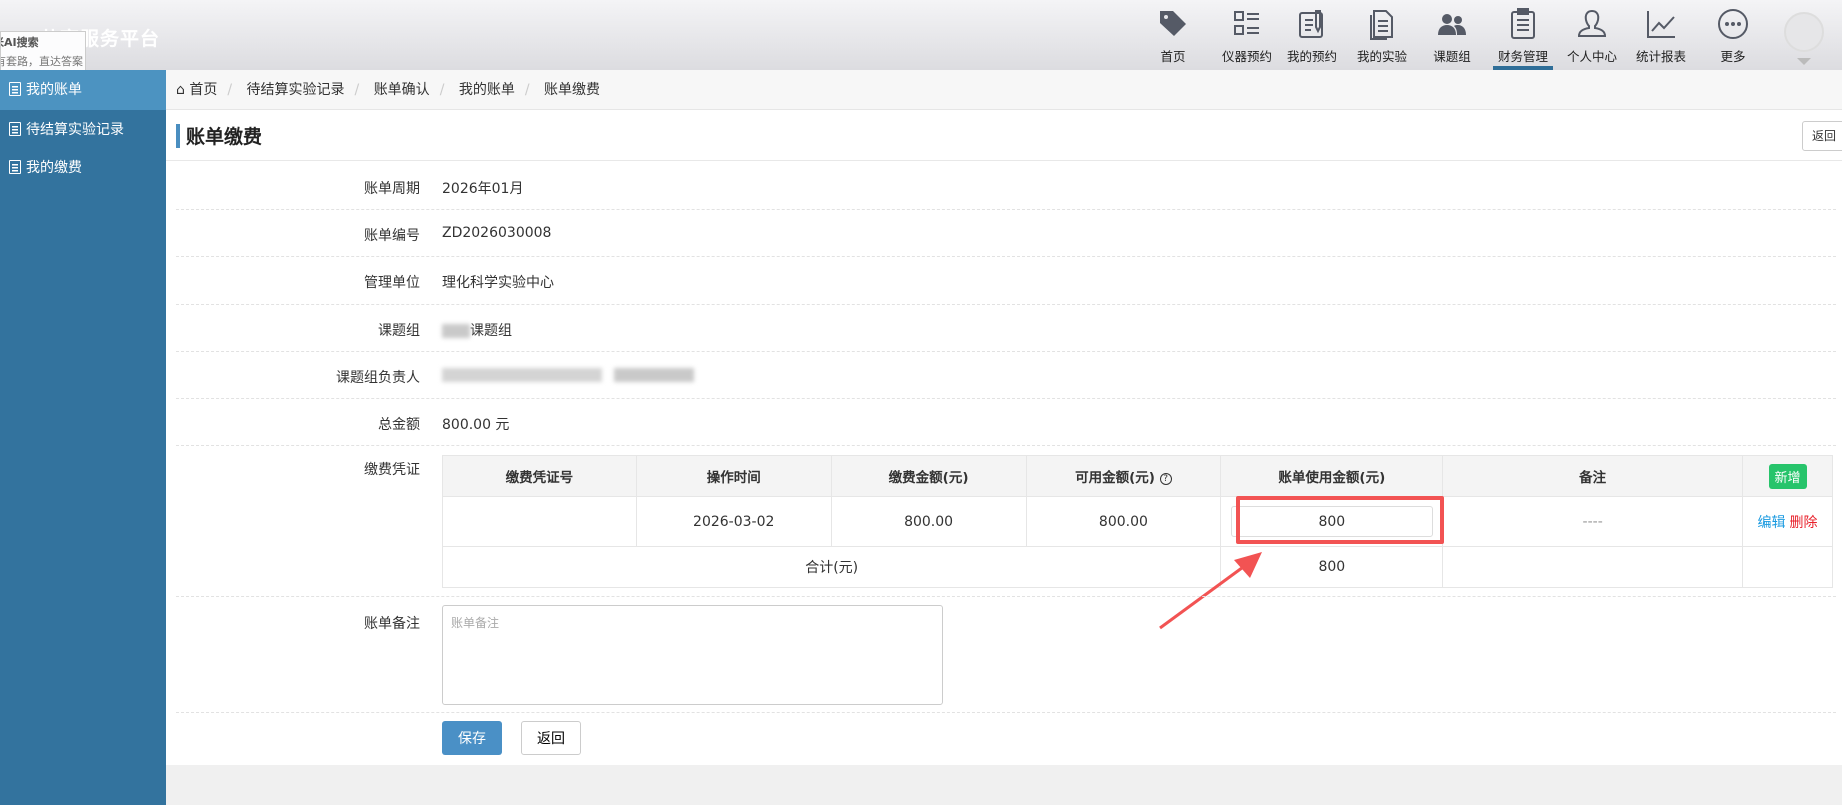 This screenshot has width=1842, height=805. What do you see at coordinates (1123, 521) in the screenshot?
I see `cell-available: 800.00` at bounding box center [1123, 521].